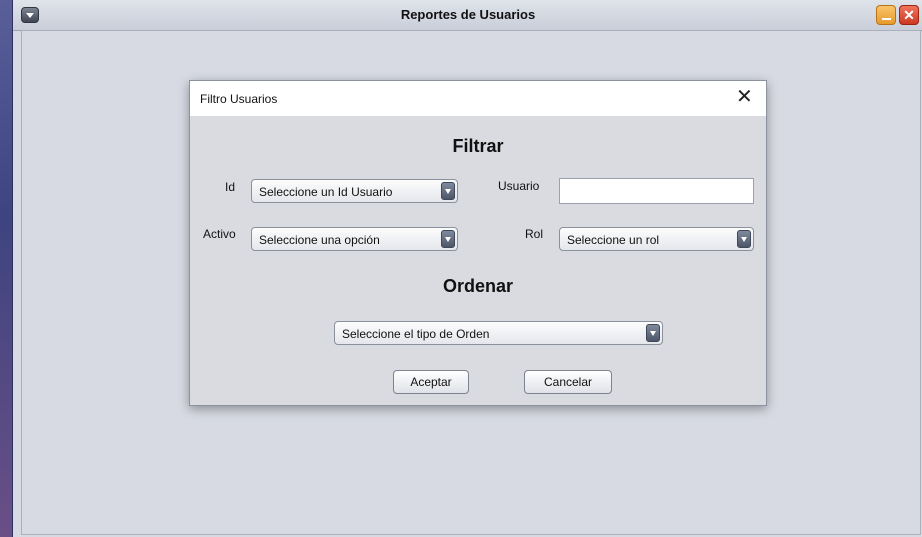 The image size is (922, 537). Describe the element at coordinates (416, 334) in the screenshot. I see `order-combobox-value: Seleccione el tipo de Orden` at that location.